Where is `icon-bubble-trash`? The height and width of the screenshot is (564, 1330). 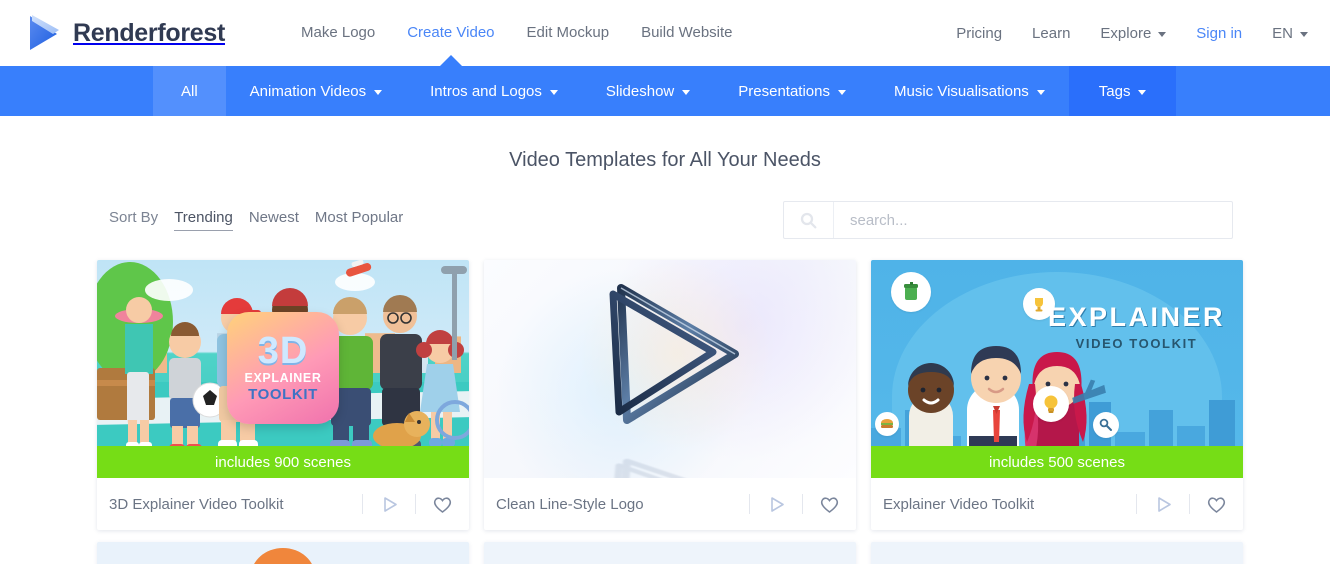 icon-bubble-trash is located at coordinates (911, 292).